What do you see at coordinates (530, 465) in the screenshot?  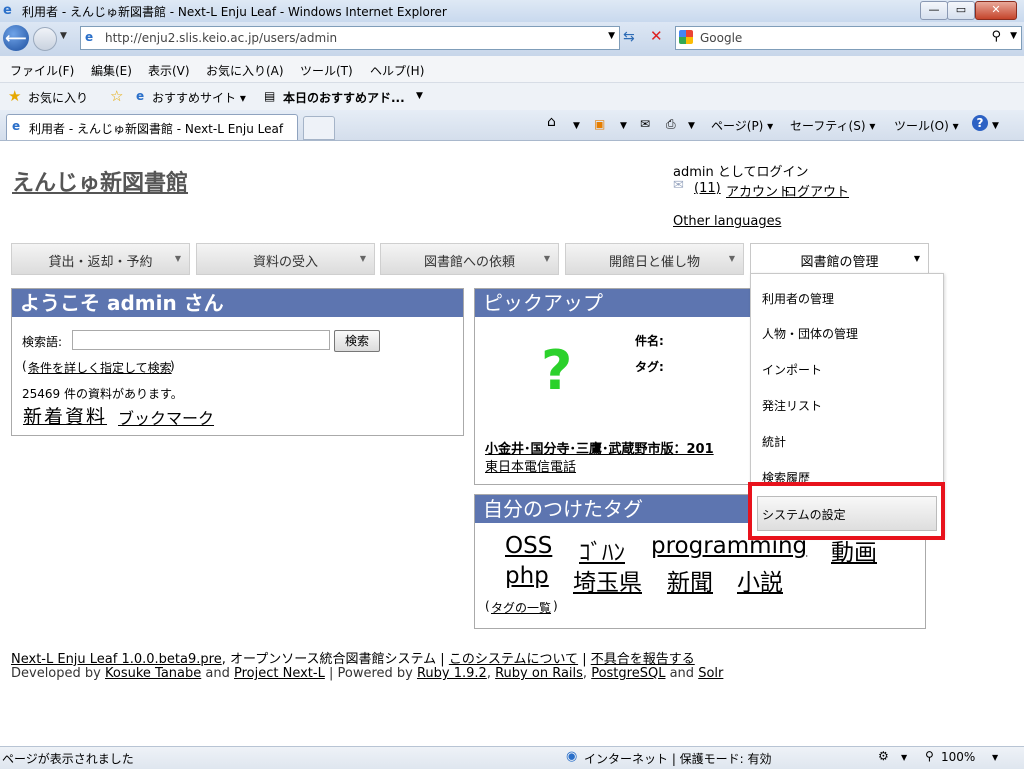 I see `pickup-publisher: 東日本電信電話` at bounding box center [530, 465].